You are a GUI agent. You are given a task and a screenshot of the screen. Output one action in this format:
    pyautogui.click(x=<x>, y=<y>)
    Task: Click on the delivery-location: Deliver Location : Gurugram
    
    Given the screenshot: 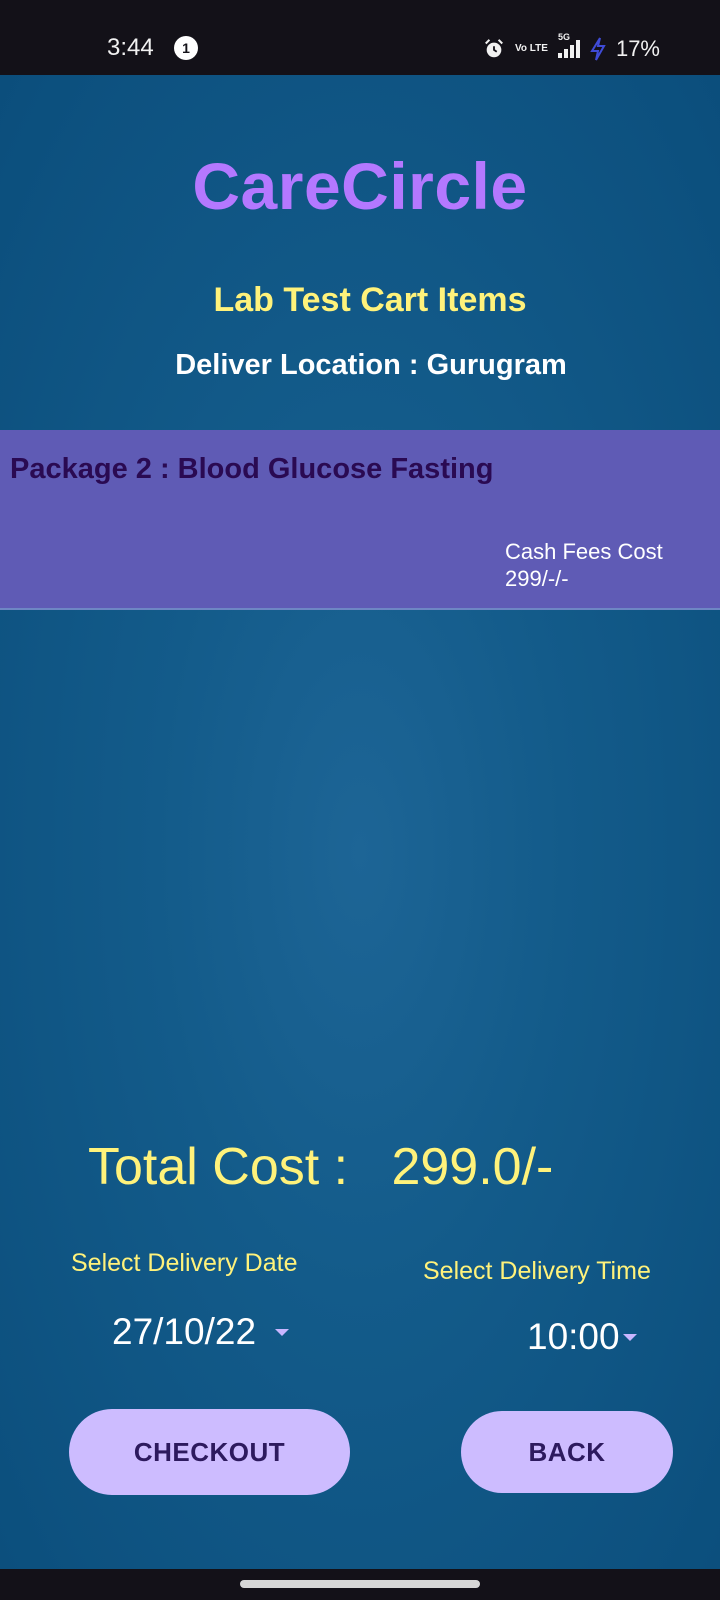 What is the action you would take?
    pyautogui.click(x=371, y=365)
    